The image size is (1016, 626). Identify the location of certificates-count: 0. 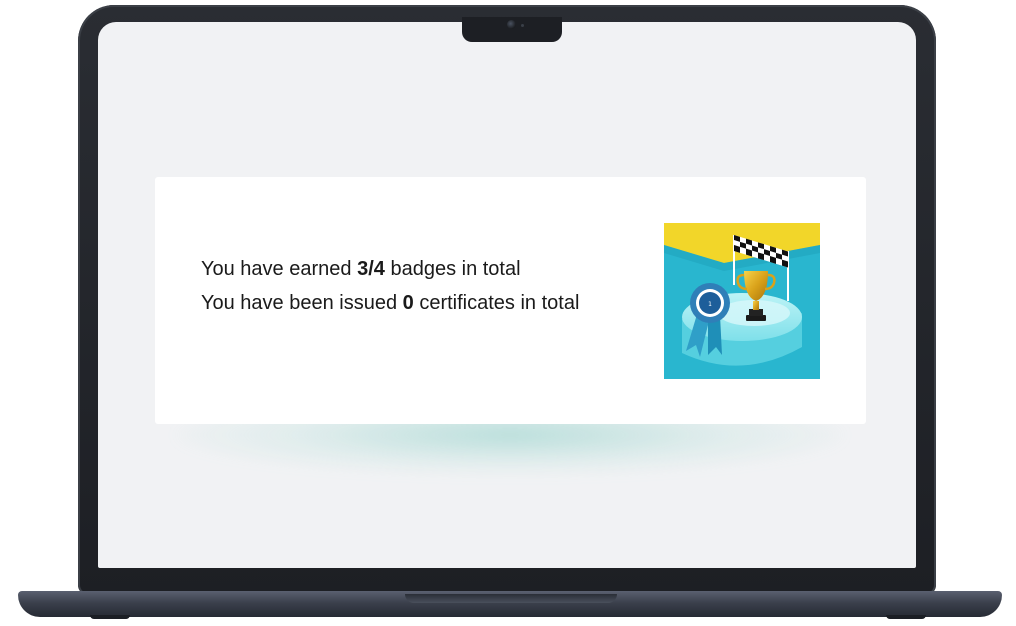
(408, 303).